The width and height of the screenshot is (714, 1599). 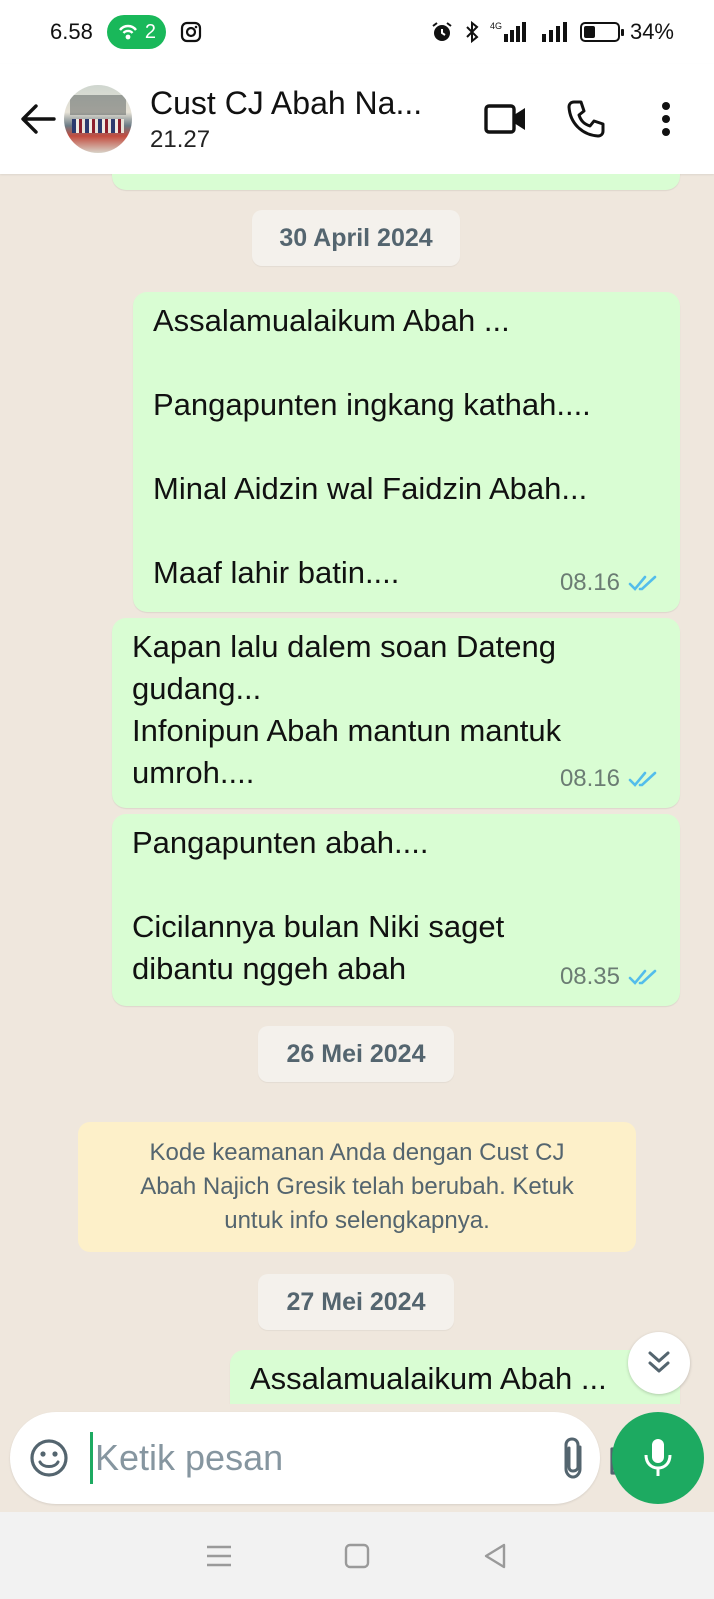 I want to click on date-label: 30 April 2024, so click(x=356, y=237).